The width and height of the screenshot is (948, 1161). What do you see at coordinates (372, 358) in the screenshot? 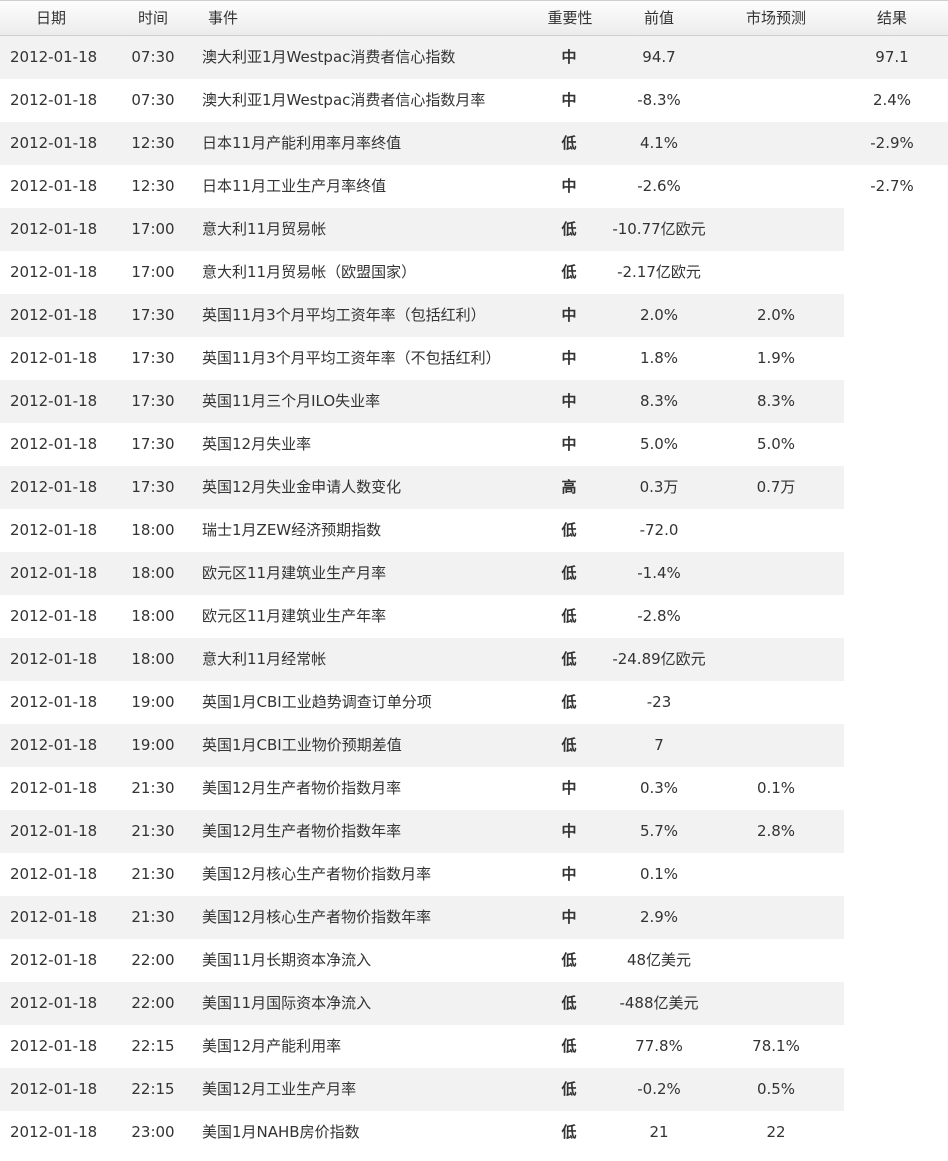
I see `cell-event: 英国11月3个月平均工资年率（不包括红利）` at bounding box center [372, 358].